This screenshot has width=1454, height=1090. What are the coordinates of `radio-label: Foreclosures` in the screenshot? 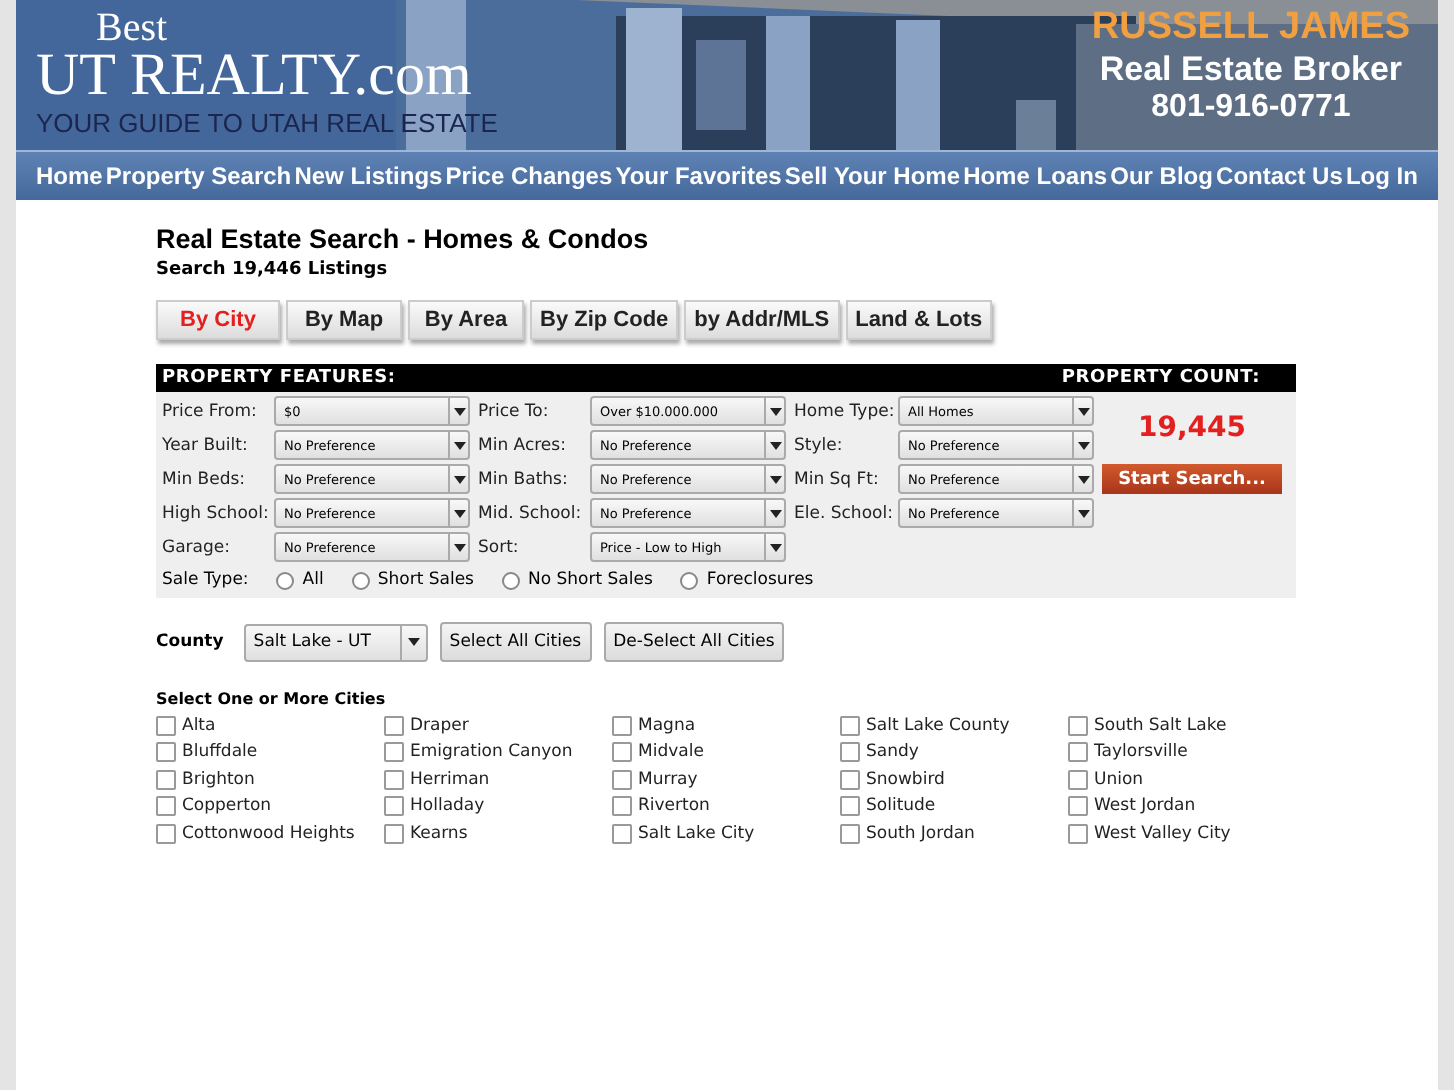 It's located at (760, 580).